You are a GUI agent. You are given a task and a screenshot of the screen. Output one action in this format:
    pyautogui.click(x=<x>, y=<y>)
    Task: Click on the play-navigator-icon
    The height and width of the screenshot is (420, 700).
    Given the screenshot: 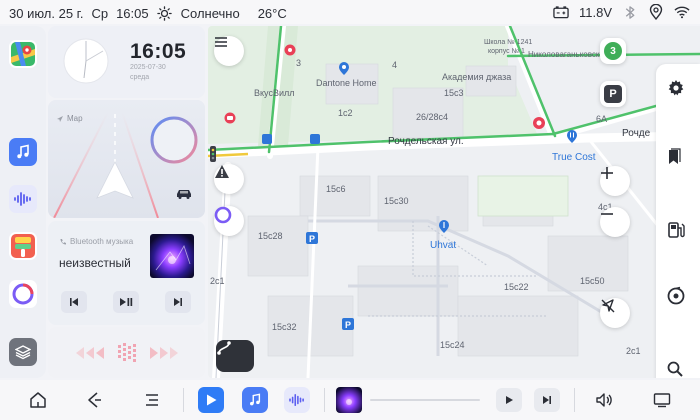 What is the action you would take?
    pyautogui.click(x=212, y=400)
    